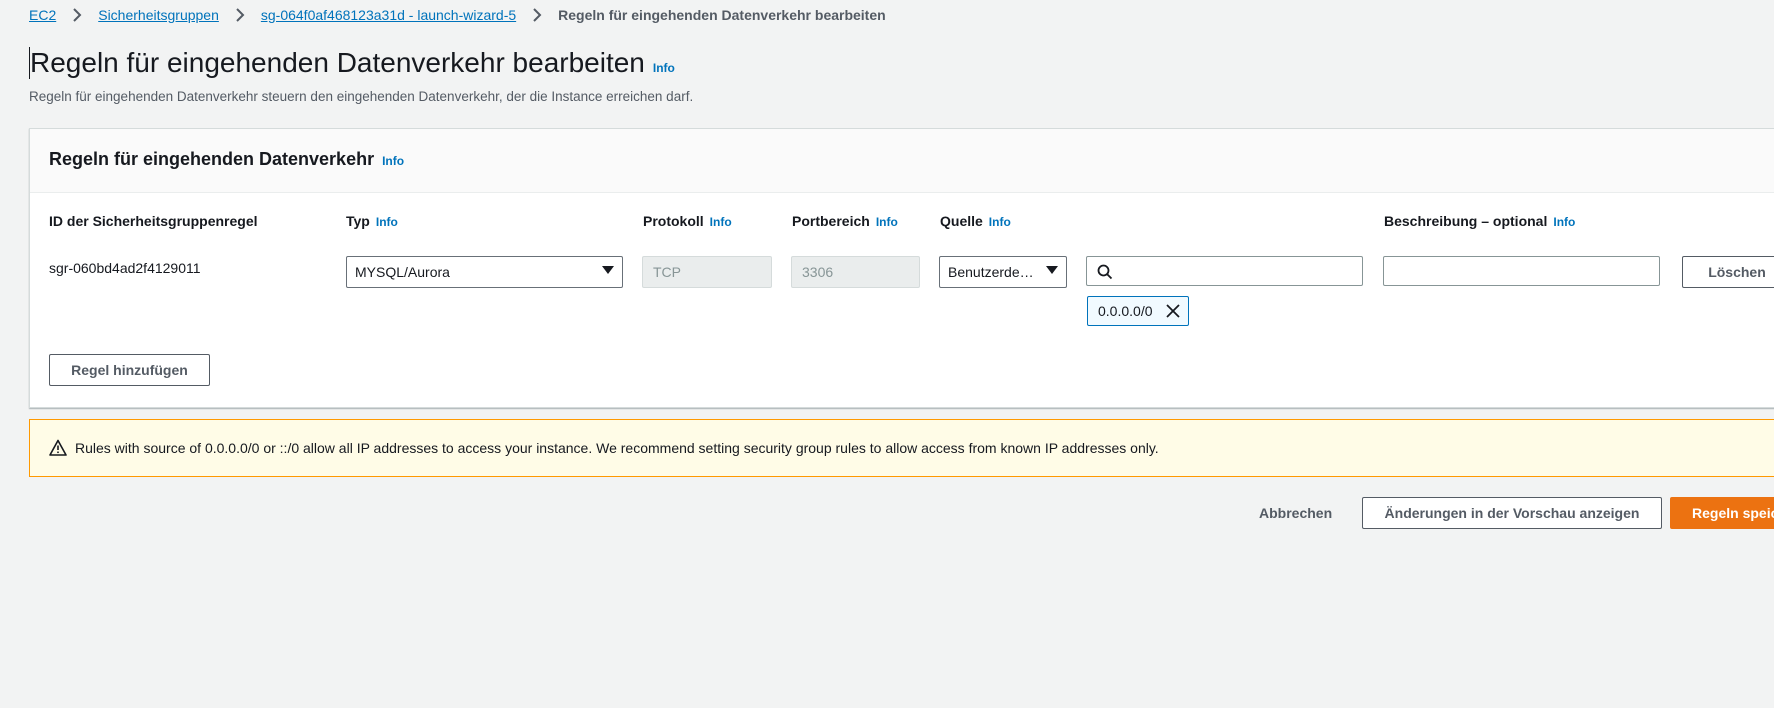 Image resolution: width=1774 pixels, height=708 pixels. I want to click on type-select: MYSQL/Aurora, so click(484, 272).